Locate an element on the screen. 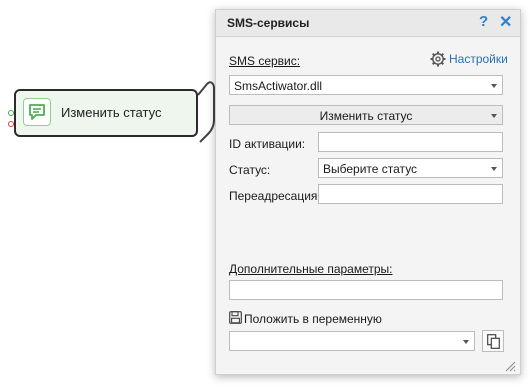  input-port is located at coordinates (11, 113).